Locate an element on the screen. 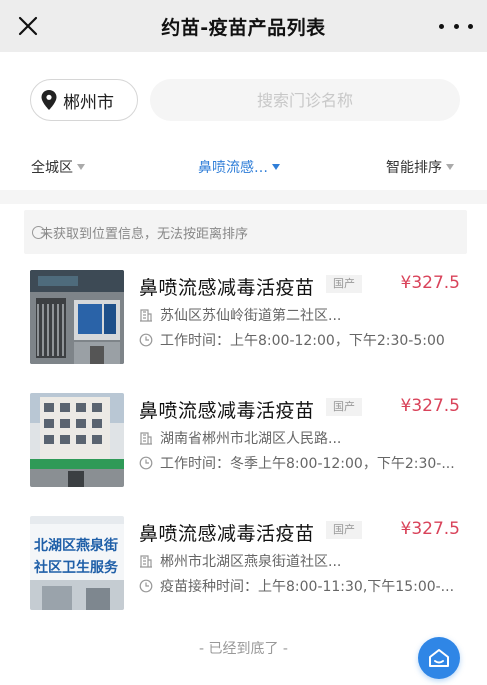 Image resolution: width=487 pixels, height=685 pixels. city-label: 郴州市 is located at coordinates (88, 102).